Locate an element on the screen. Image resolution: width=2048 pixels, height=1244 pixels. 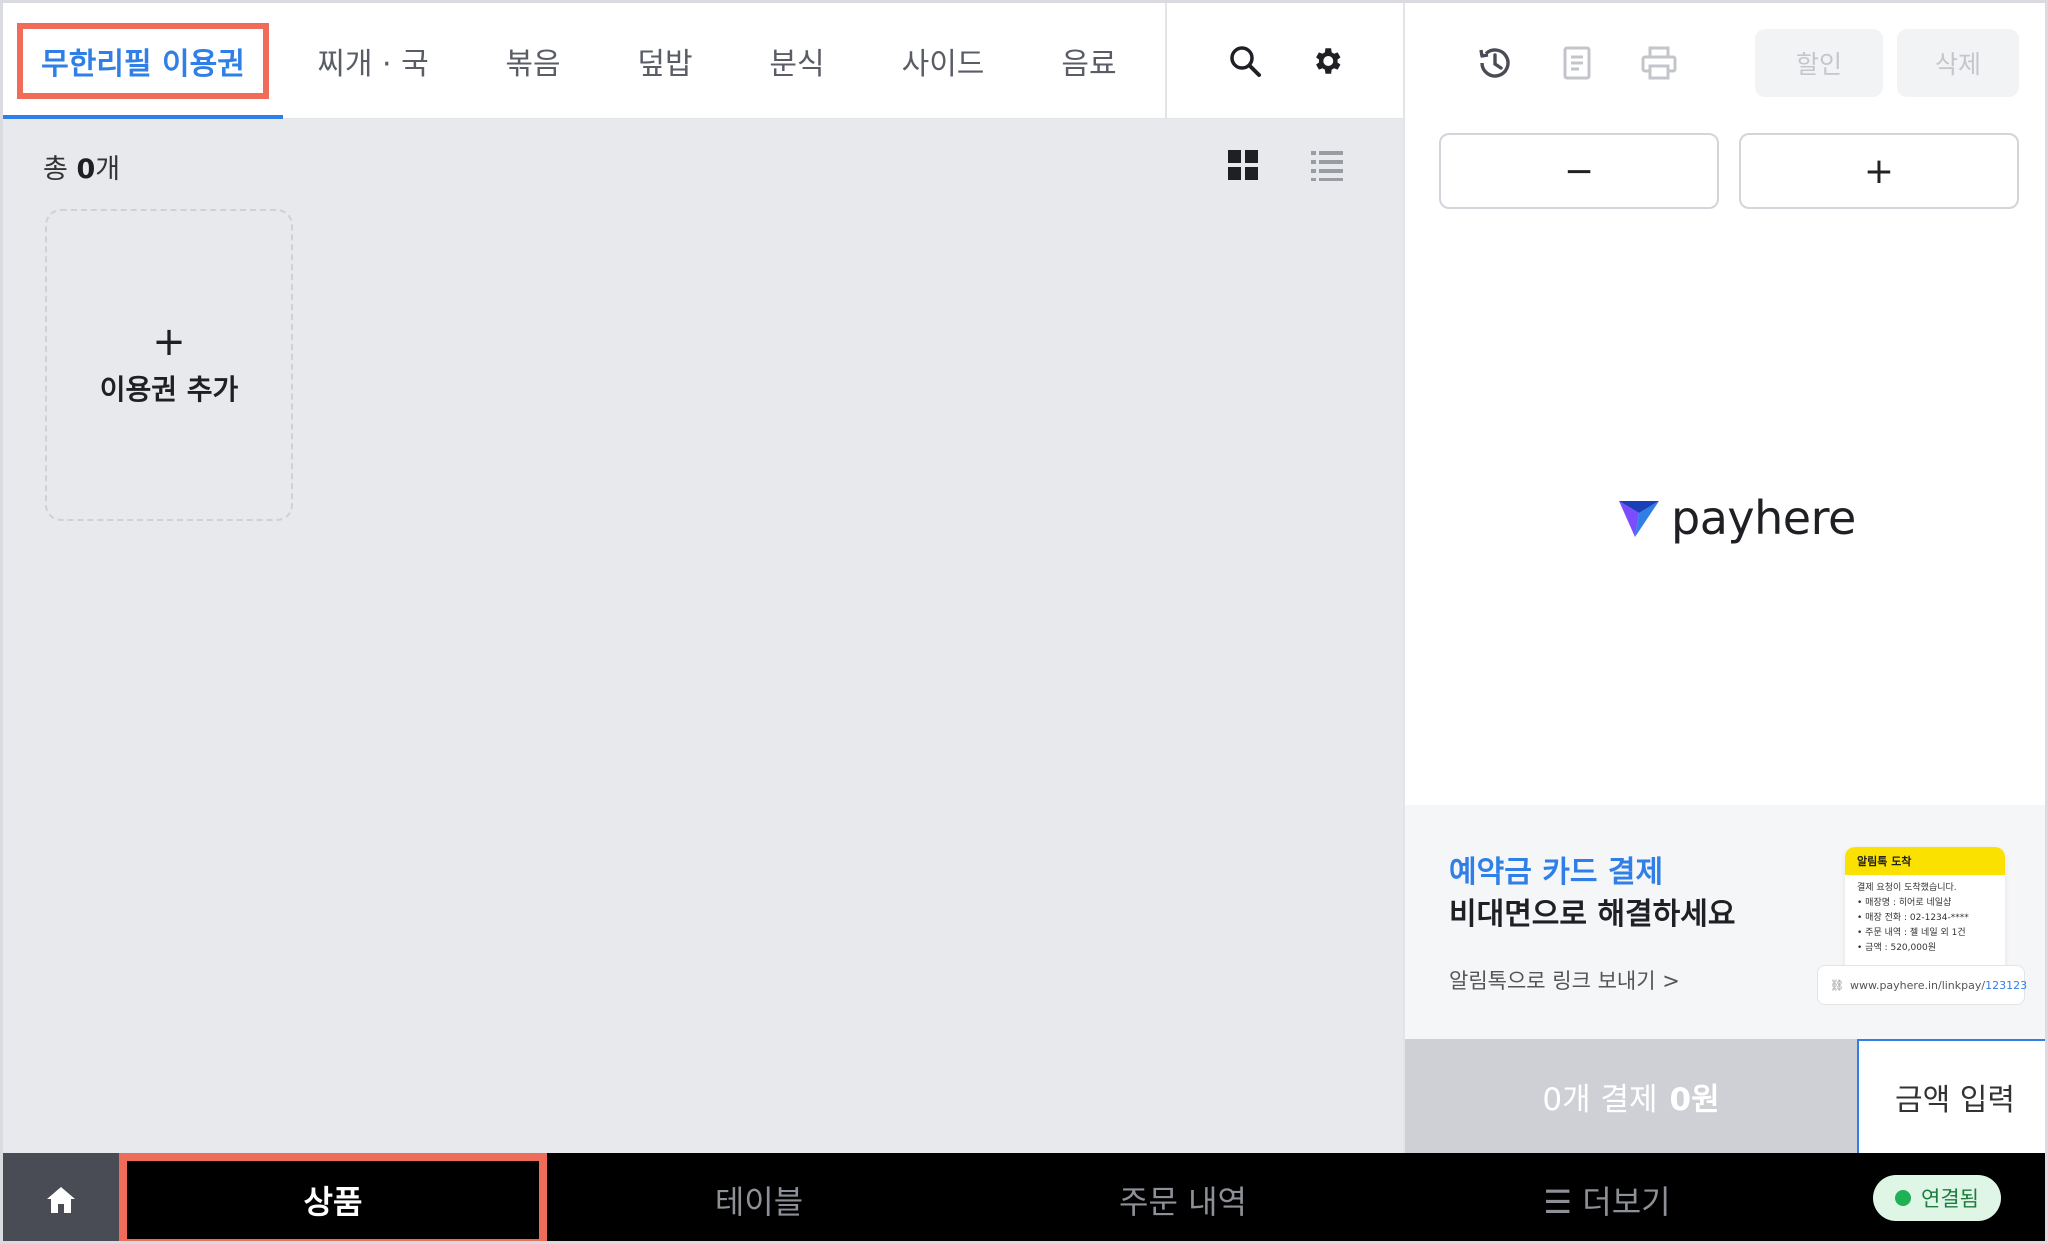
tab-snacks: 분식 is located at coordinates (797, 61).